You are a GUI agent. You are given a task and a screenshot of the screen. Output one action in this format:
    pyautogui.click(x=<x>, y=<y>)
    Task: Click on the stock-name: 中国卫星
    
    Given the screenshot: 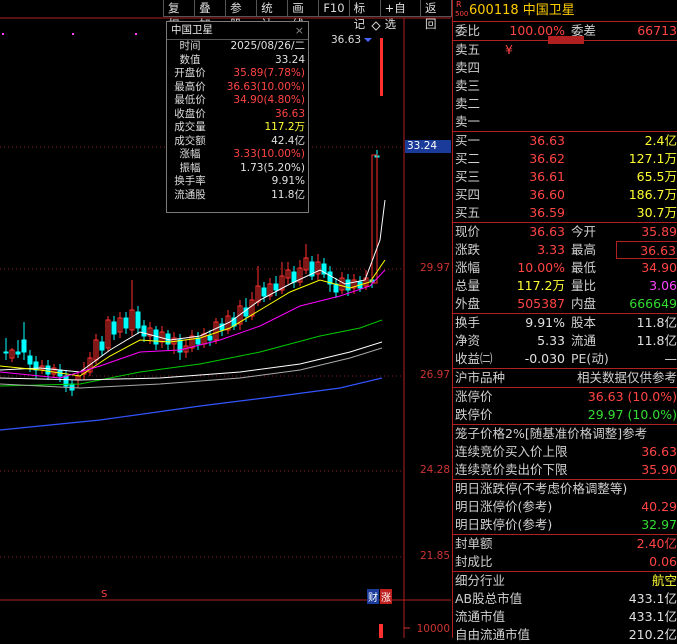 What is the action you would take?
    pyautogui.click(x=548, y=10)
    